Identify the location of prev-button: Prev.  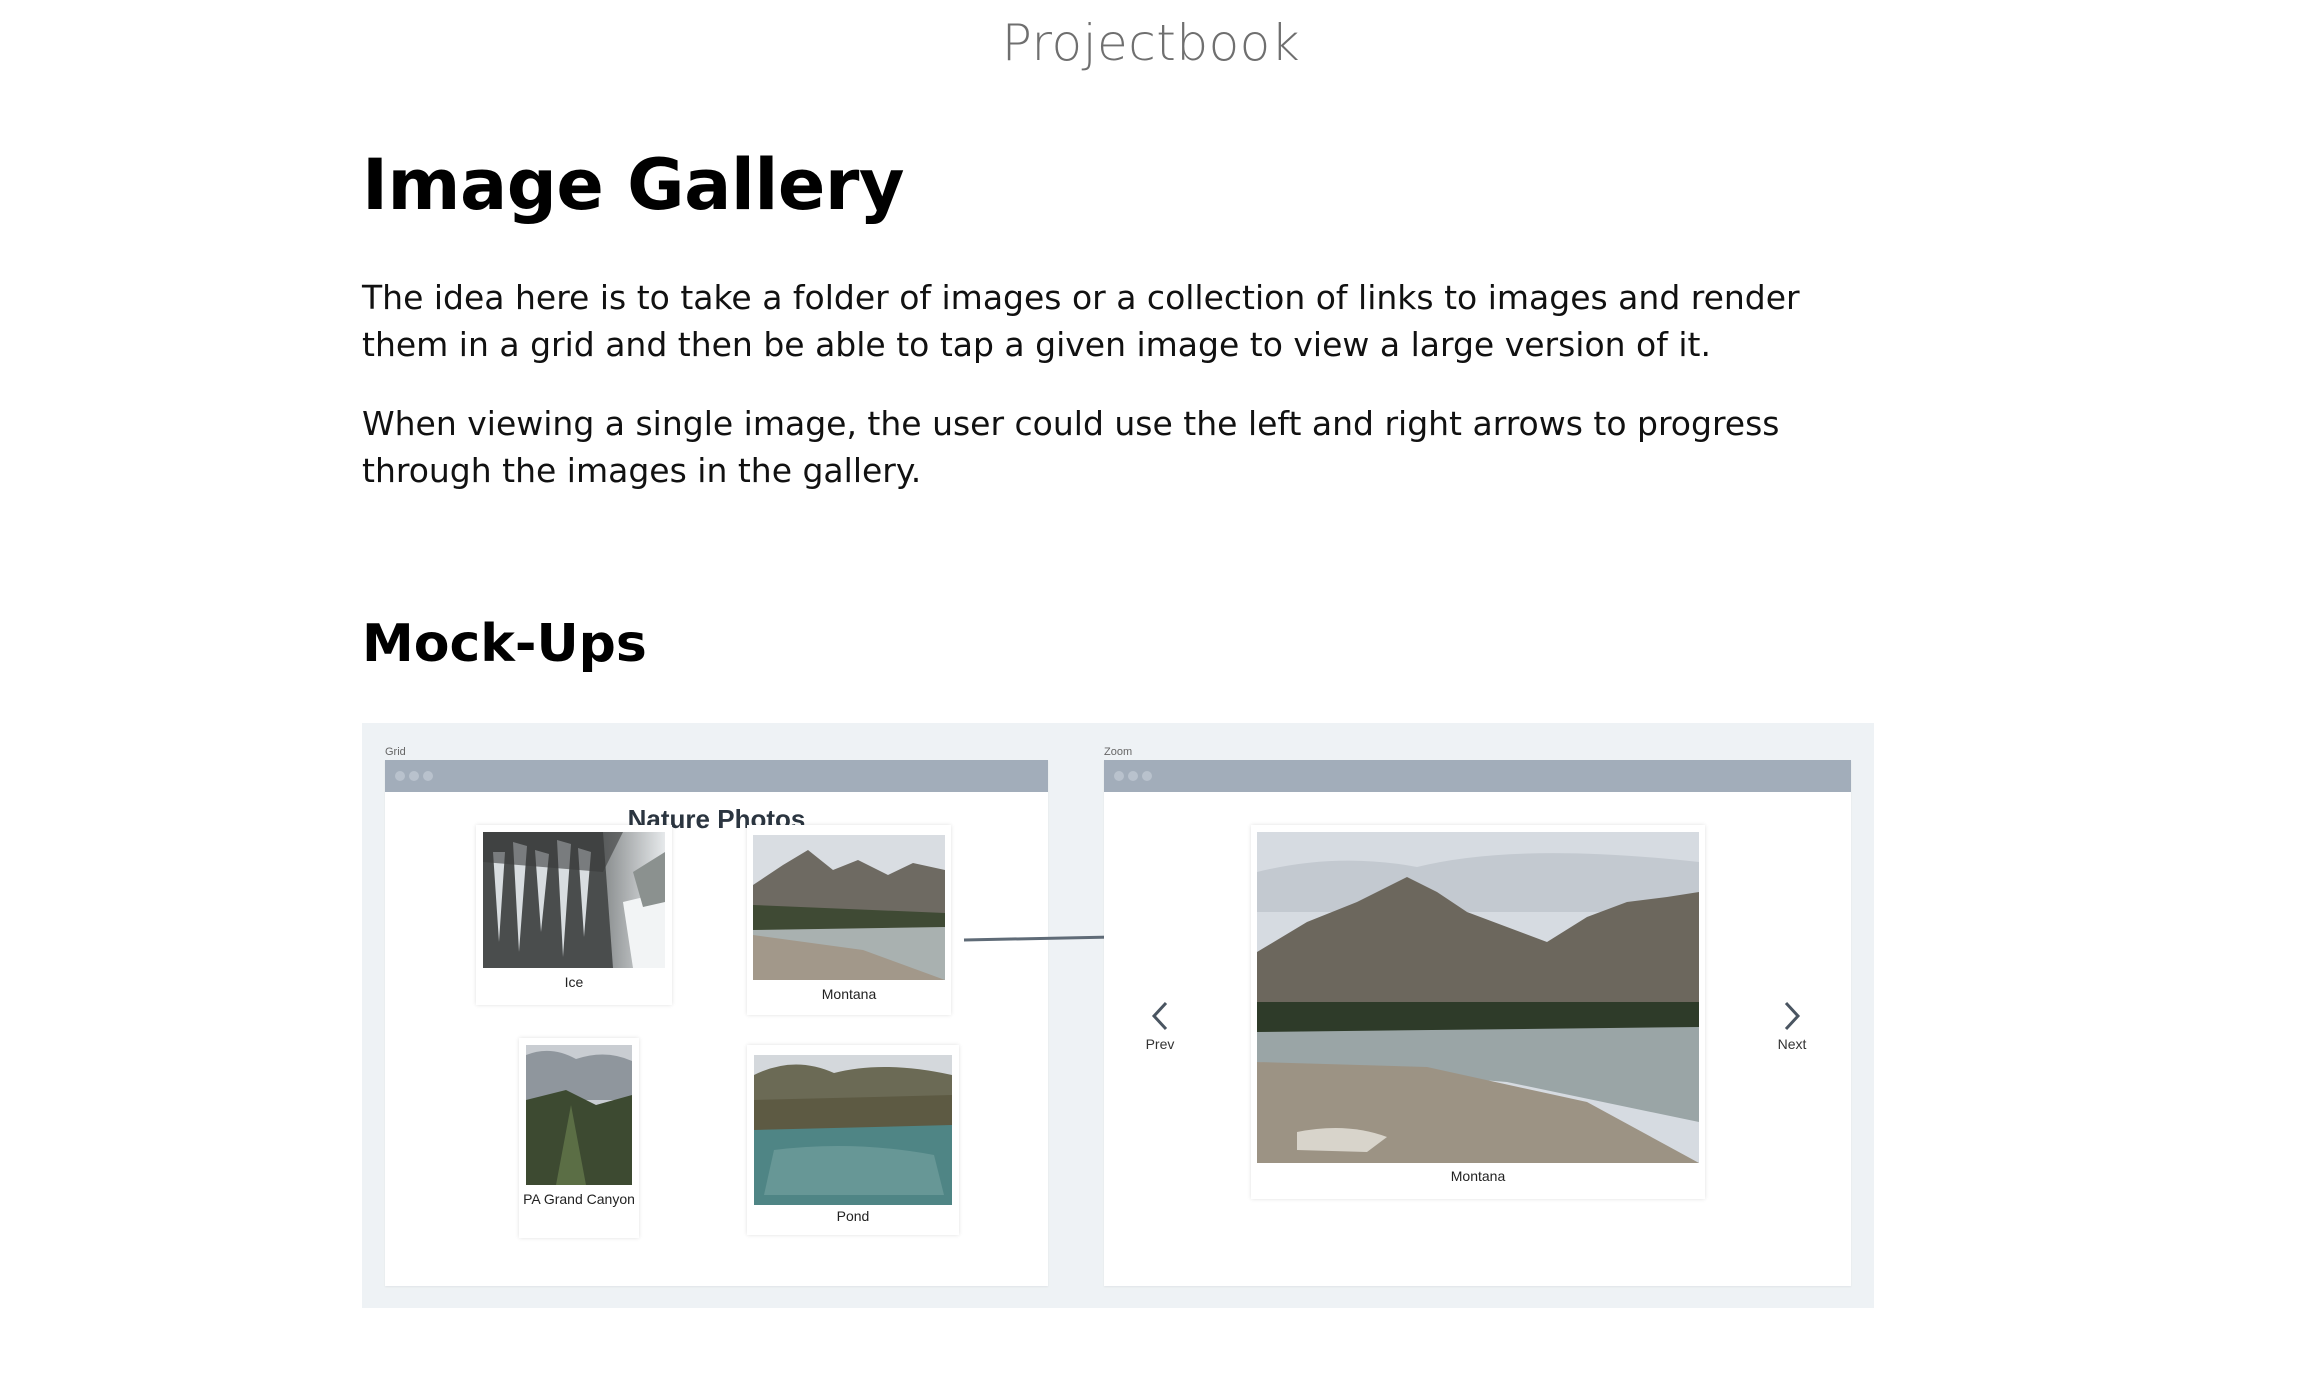
(1160, 1026).